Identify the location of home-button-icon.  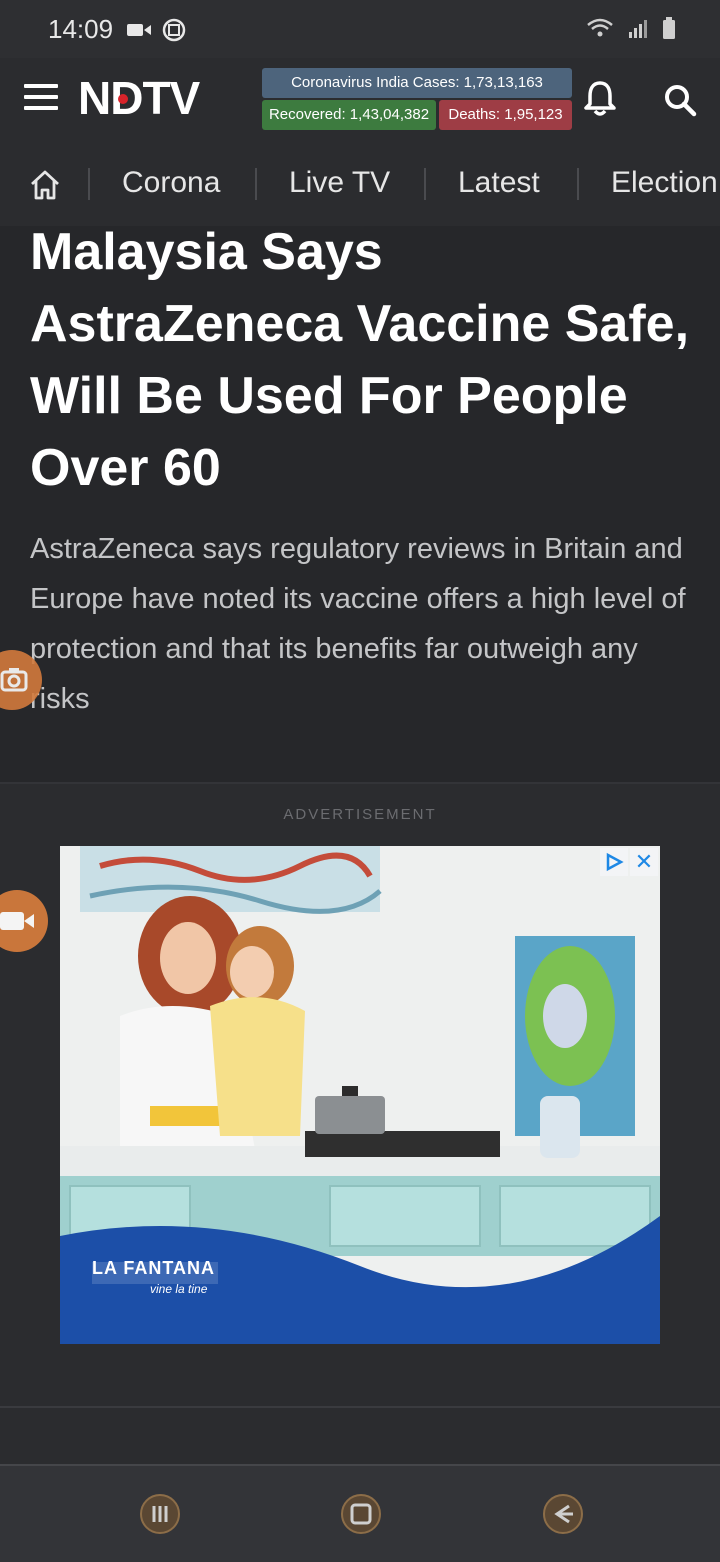
(361, 1514).